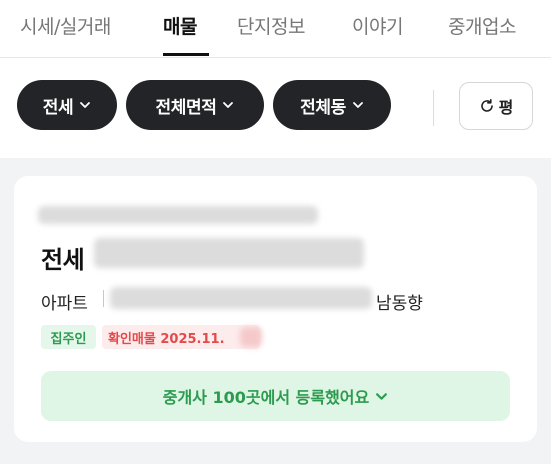  I want to click on info-separator, so click(103, 298).